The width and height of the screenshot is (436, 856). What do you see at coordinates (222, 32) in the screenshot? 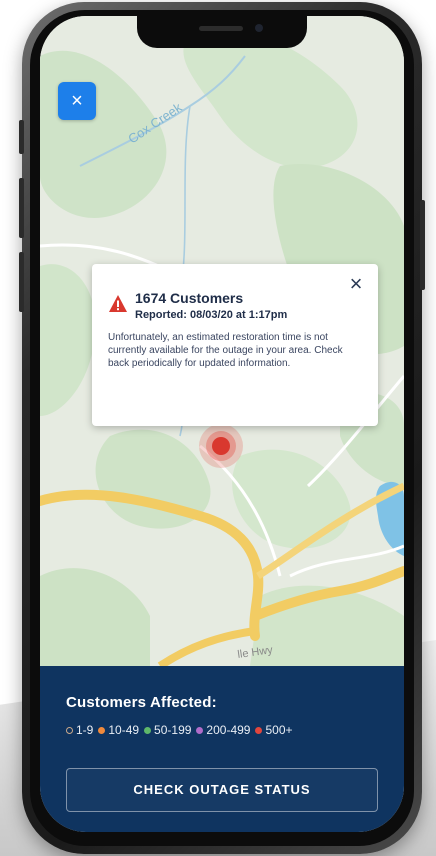
I see `phone-notch` at bounding box center [222, 32].